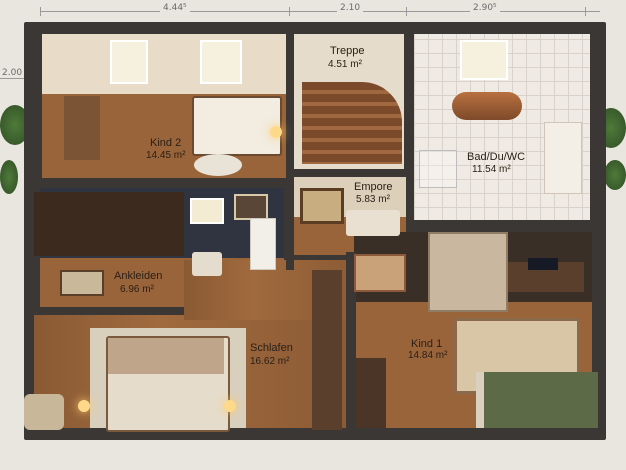 The image size is (626, 470). Describe the element at coordinates (350, 8) in the screenshot. I see `dimension-label-2: 2.10` at that location.